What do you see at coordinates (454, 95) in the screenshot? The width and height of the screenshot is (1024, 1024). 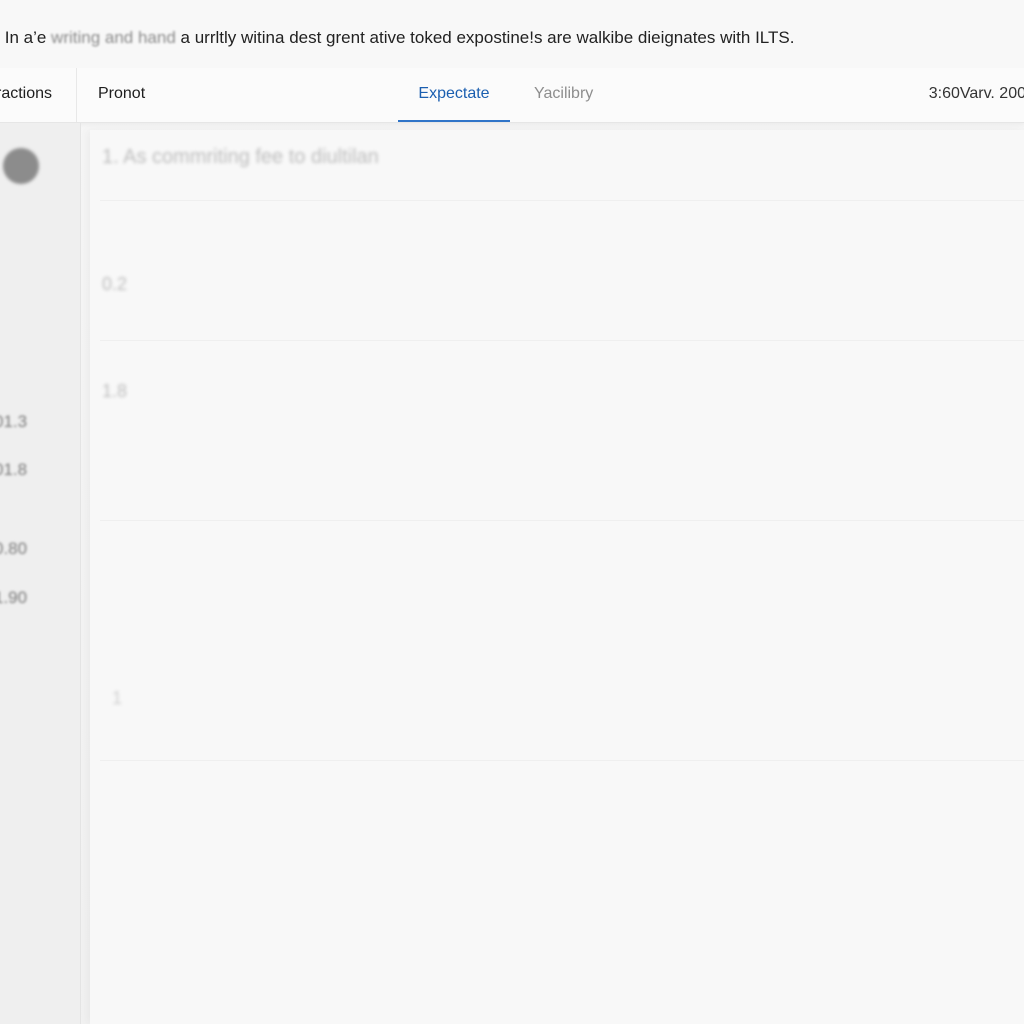 I see `tab-expectate: Expectate` at bounding box center [454, 95].